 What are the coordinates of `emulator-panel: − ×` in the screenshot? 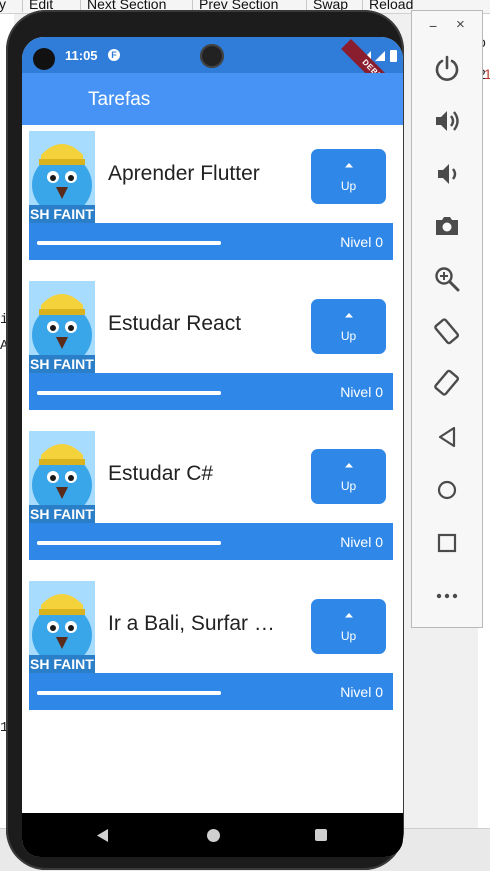 It's located at (447, 319).